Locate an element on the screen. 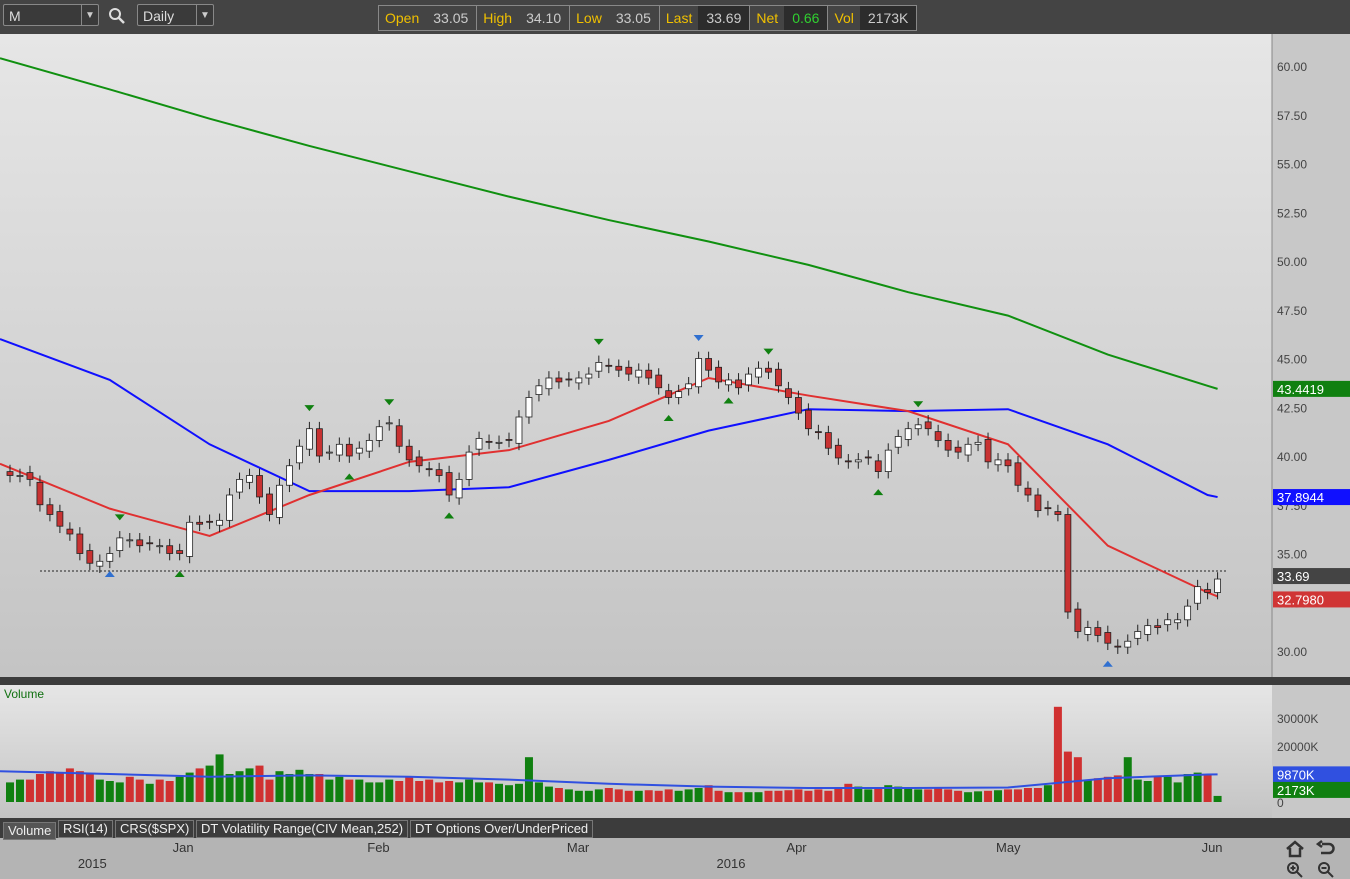 The height and width of the screenshot is (879, 1350). volume-title: Volume is located at coordinates (24, 694).